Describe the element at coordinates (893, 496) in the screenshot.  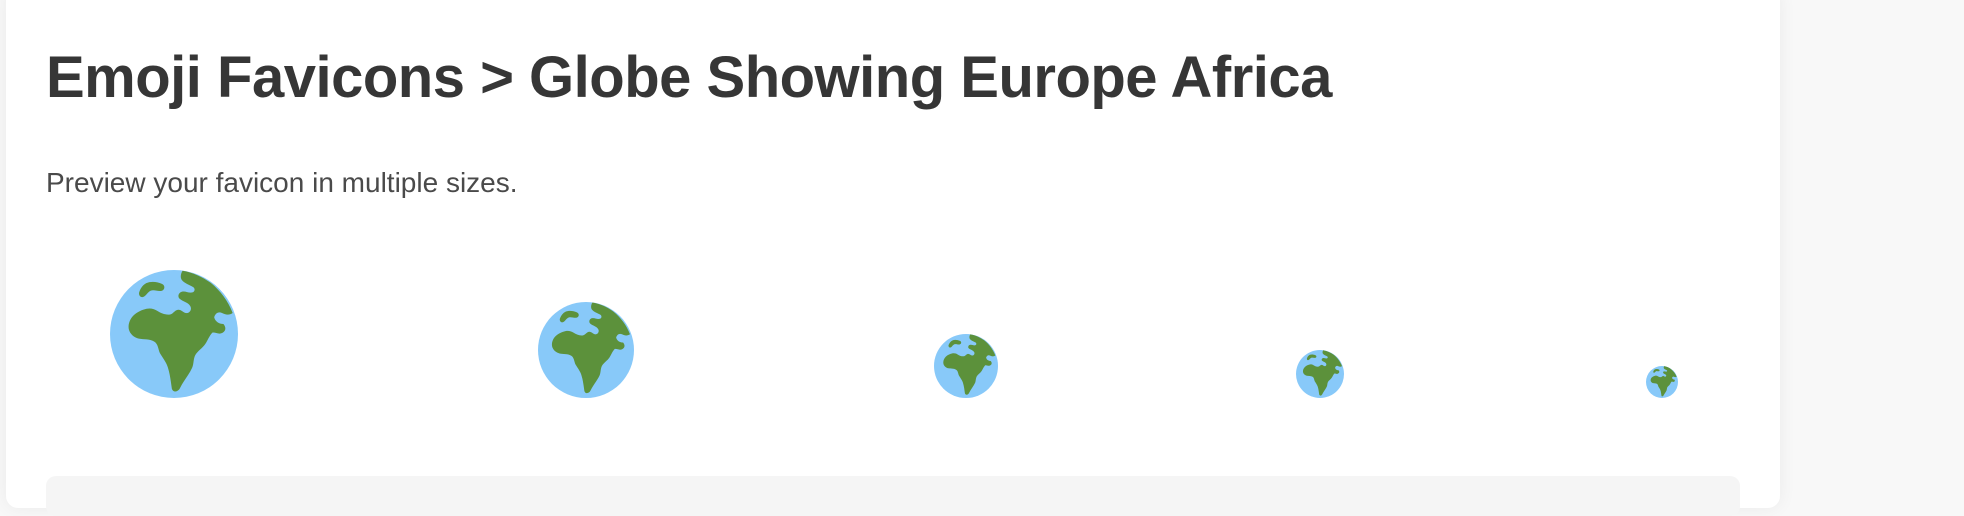
I see `code-panel` at that location.